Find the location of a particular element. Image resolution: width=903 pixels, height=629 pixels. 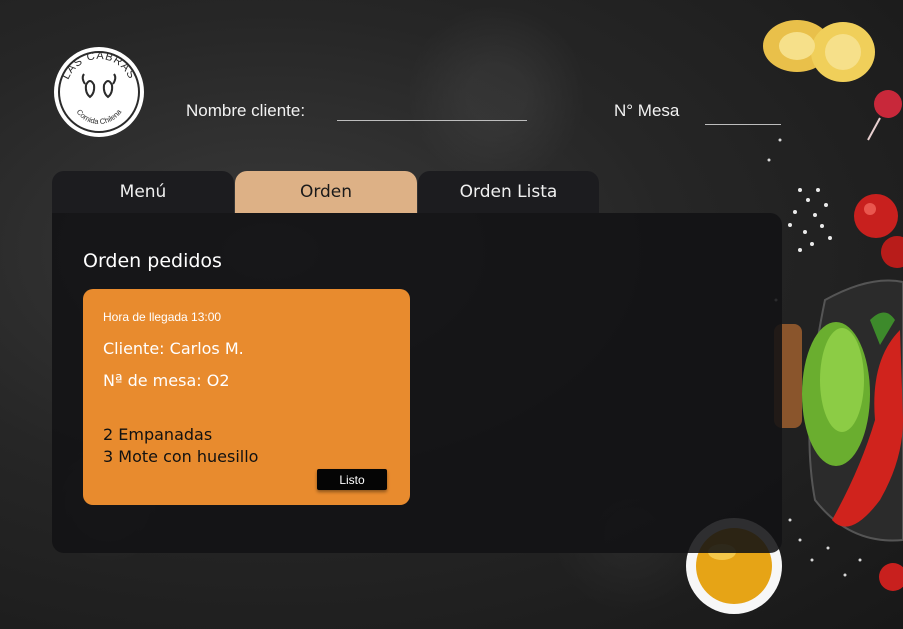

tab-orden-label: Orden is located at coordinates (326, 192).